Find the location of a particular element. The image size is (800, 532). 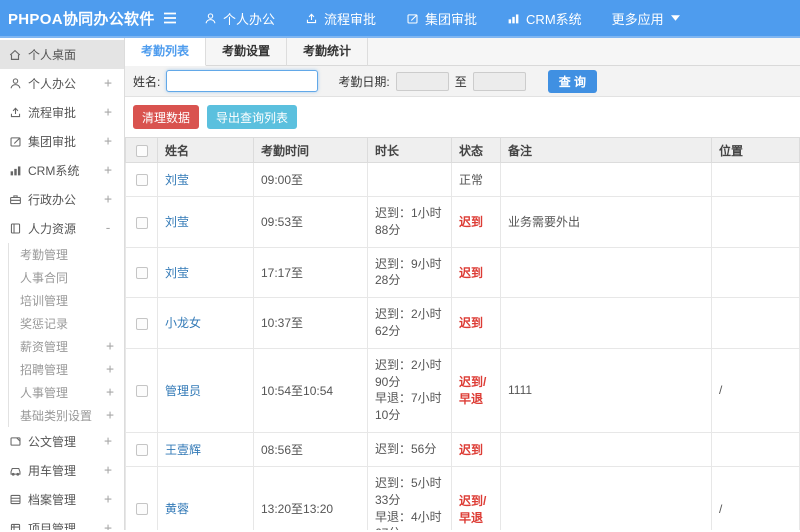

tab-strip-filler is located at coordinates (584, 52).